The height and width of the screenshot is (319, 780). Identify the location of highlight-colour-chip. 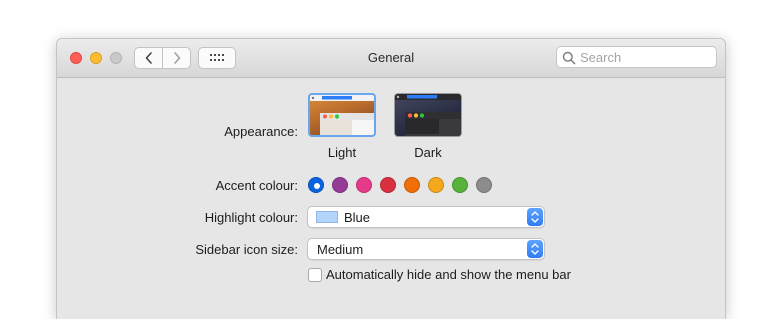
(327, 217).